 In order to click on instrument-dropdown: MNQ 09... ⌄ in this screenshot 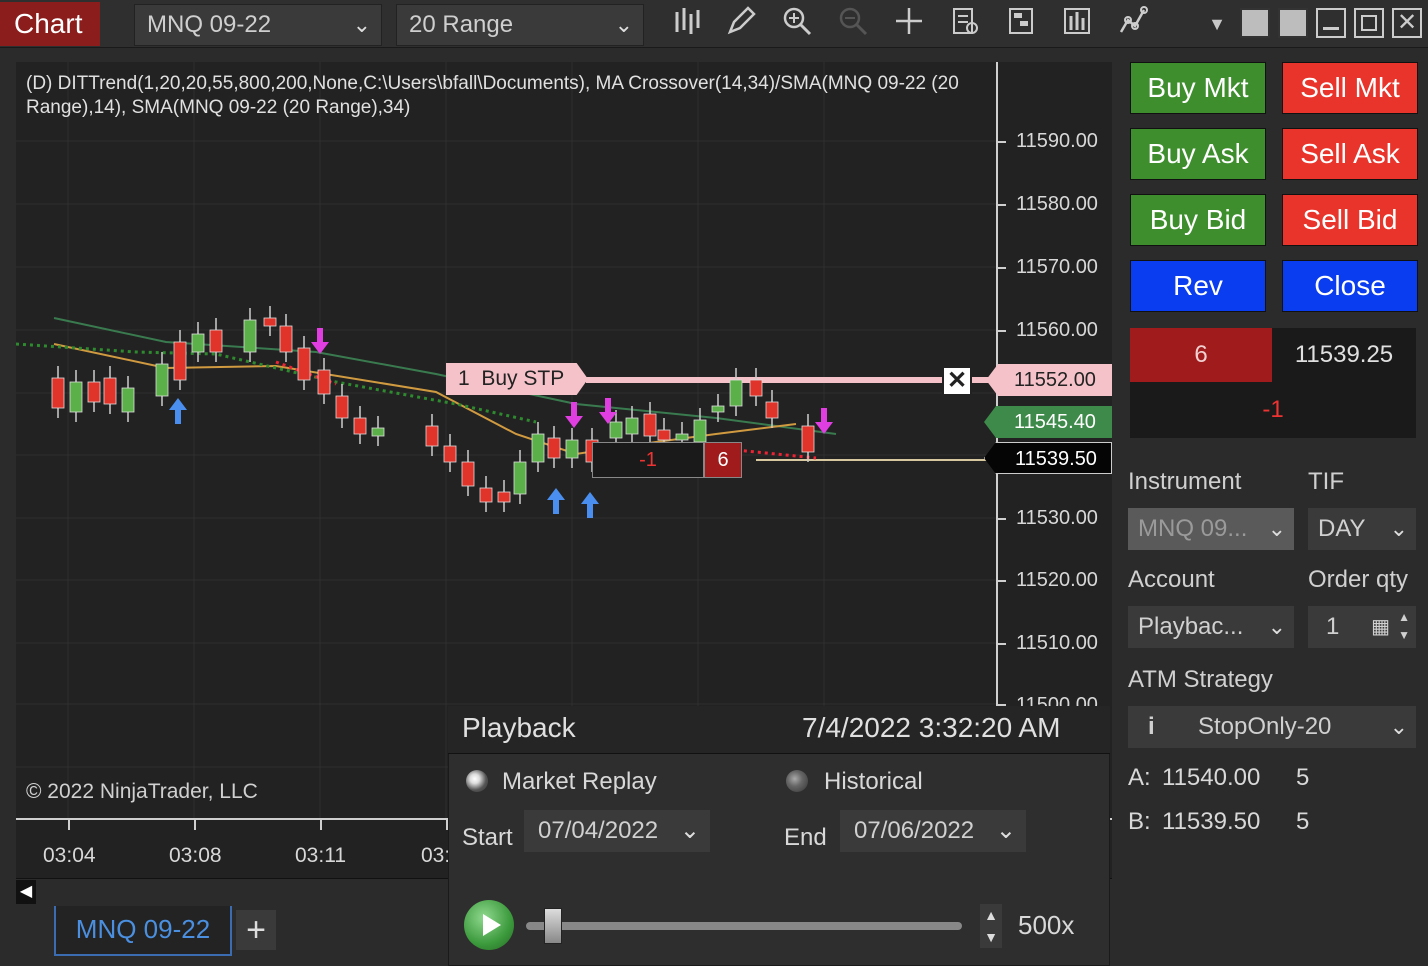, I will do `click(1211, 529)`.